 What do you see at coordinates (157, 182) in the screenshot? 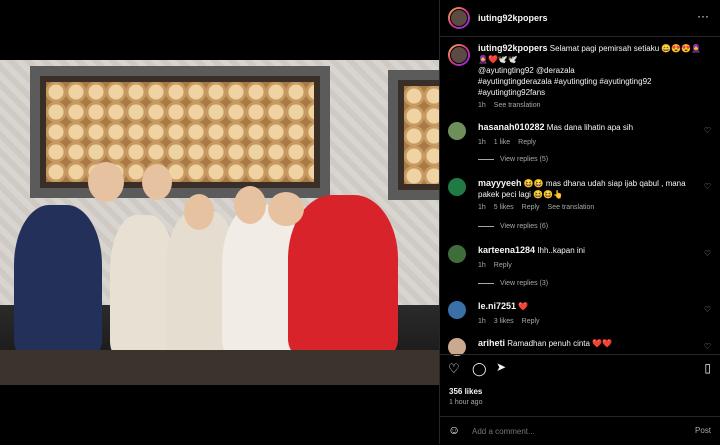
I see `person-2-head` at bounding box center [157, 182].